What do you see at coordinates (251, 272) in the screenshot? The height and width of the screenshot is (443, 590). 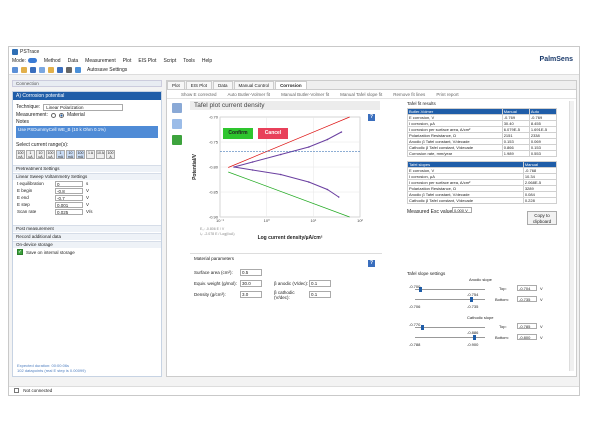 I see `surface-area-input: 0.5` at bounding box center [251, 272].